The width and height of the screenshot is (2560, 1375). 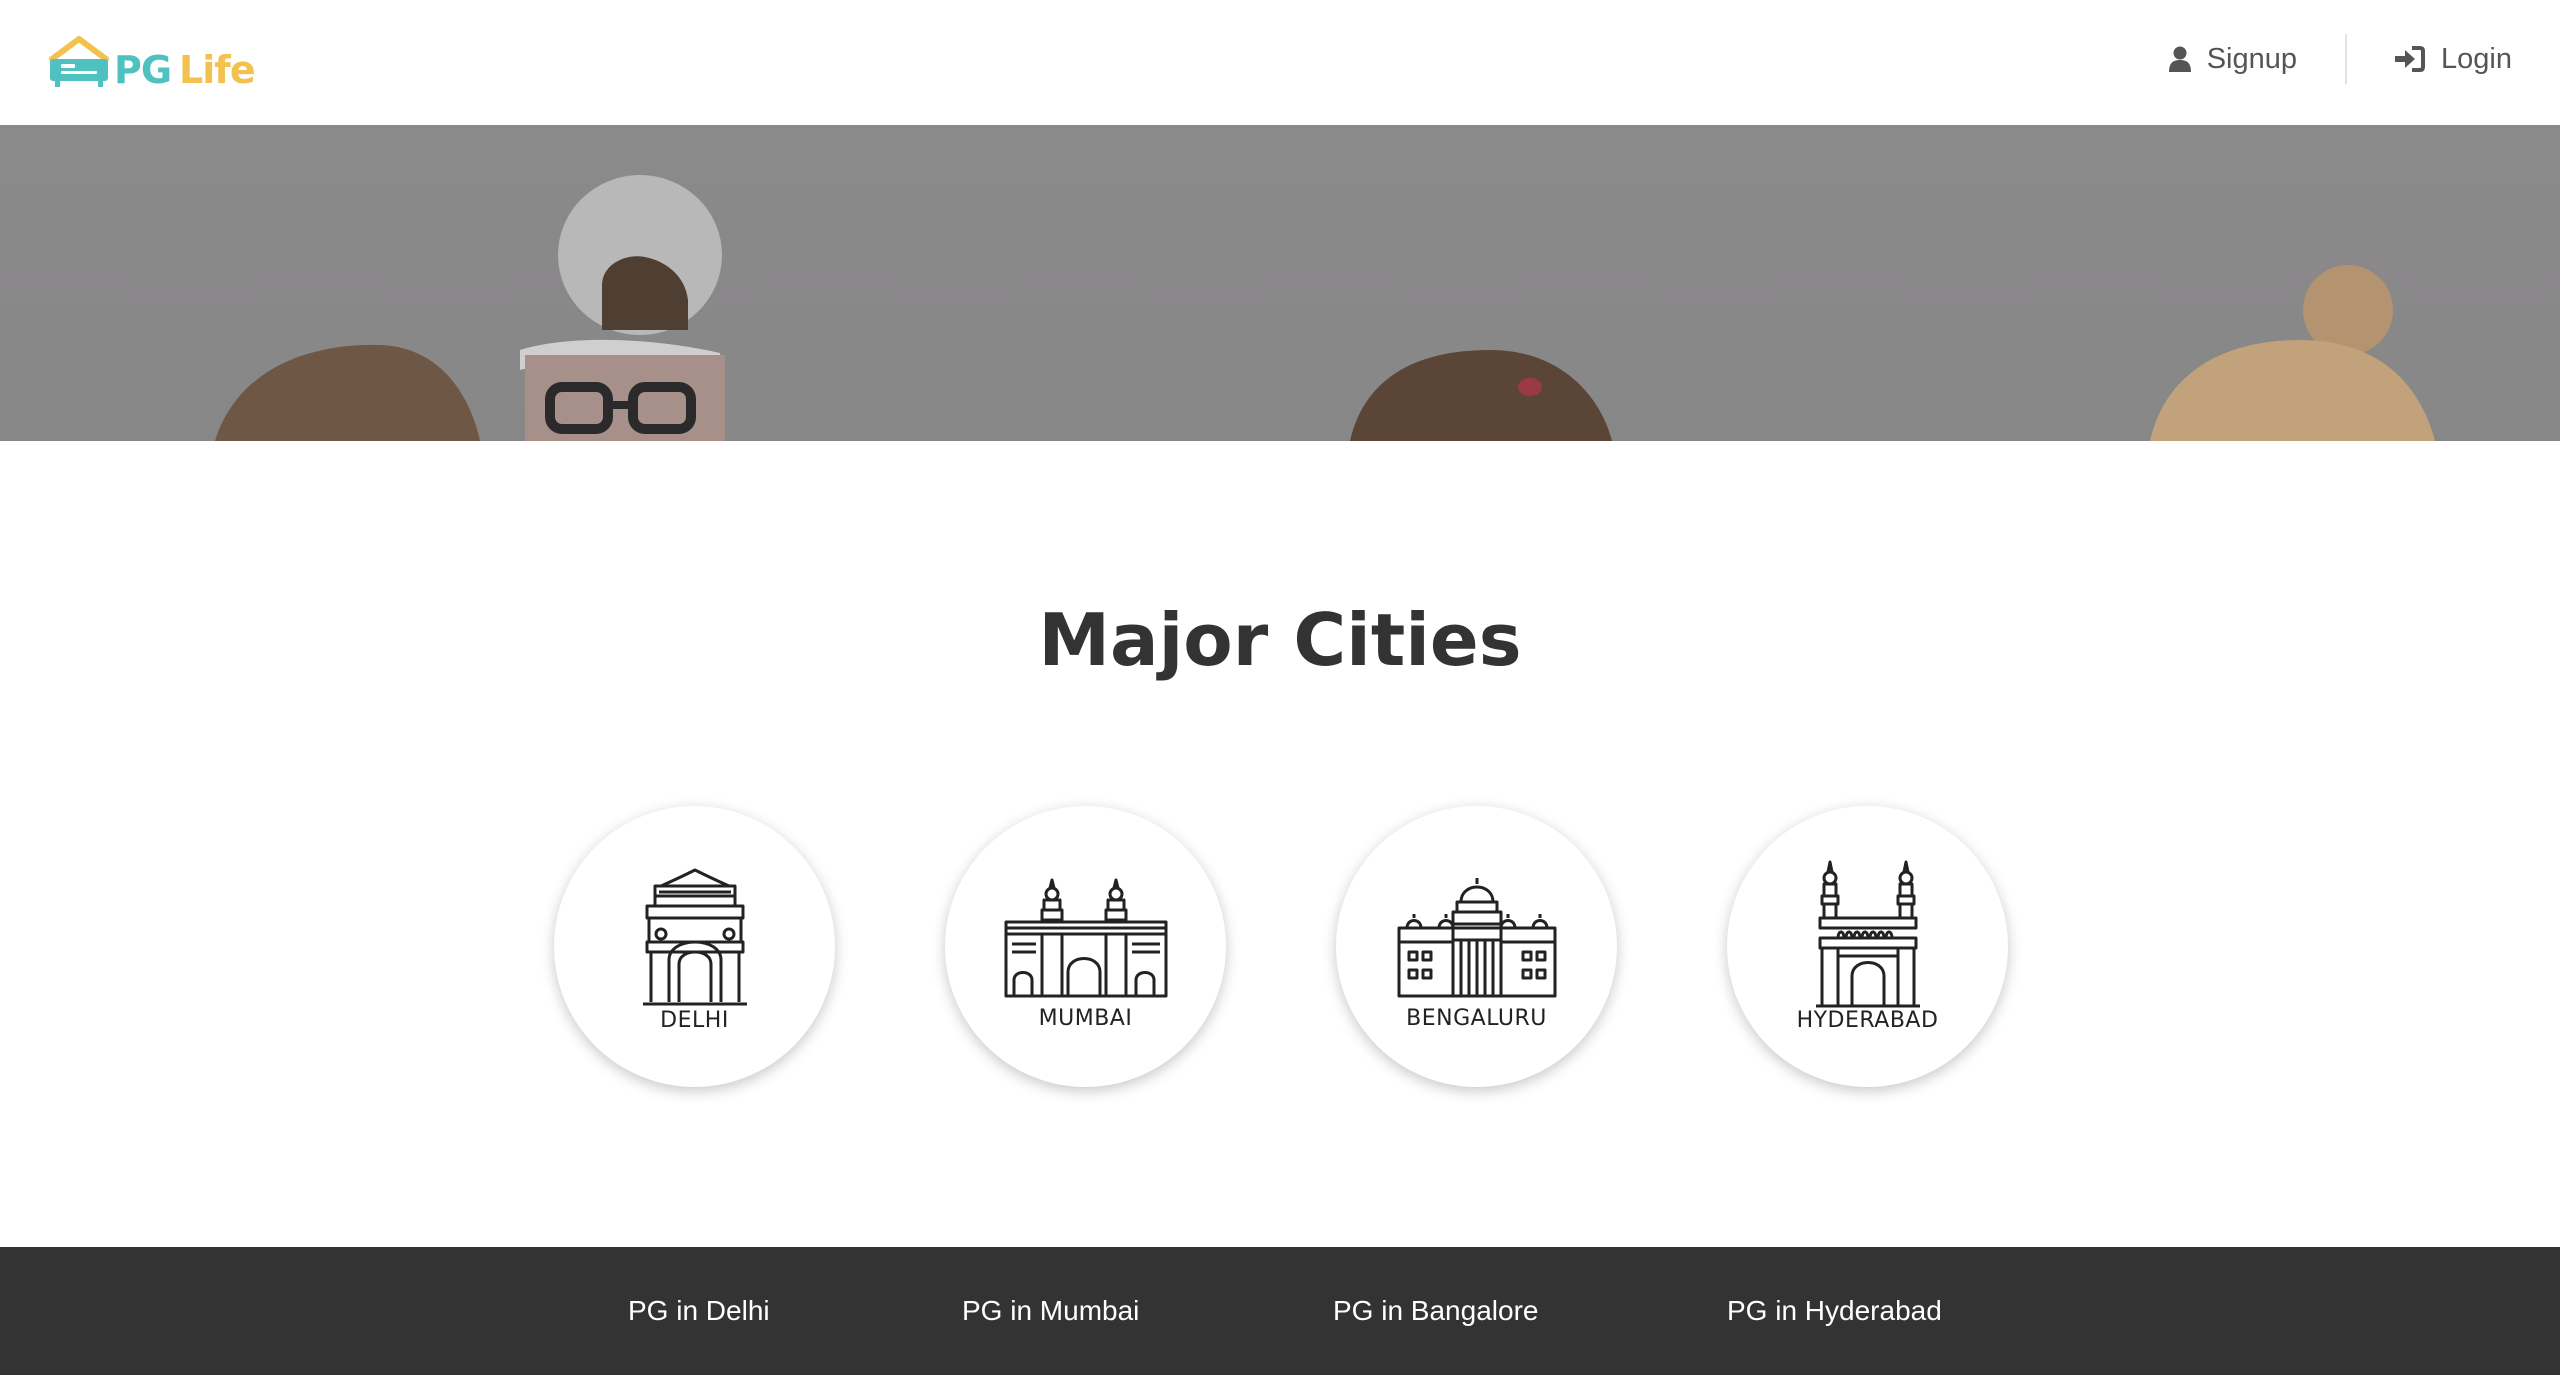 I want to click on footer-link-delhi: PG in Delhi, so click(x=699, y=1311).